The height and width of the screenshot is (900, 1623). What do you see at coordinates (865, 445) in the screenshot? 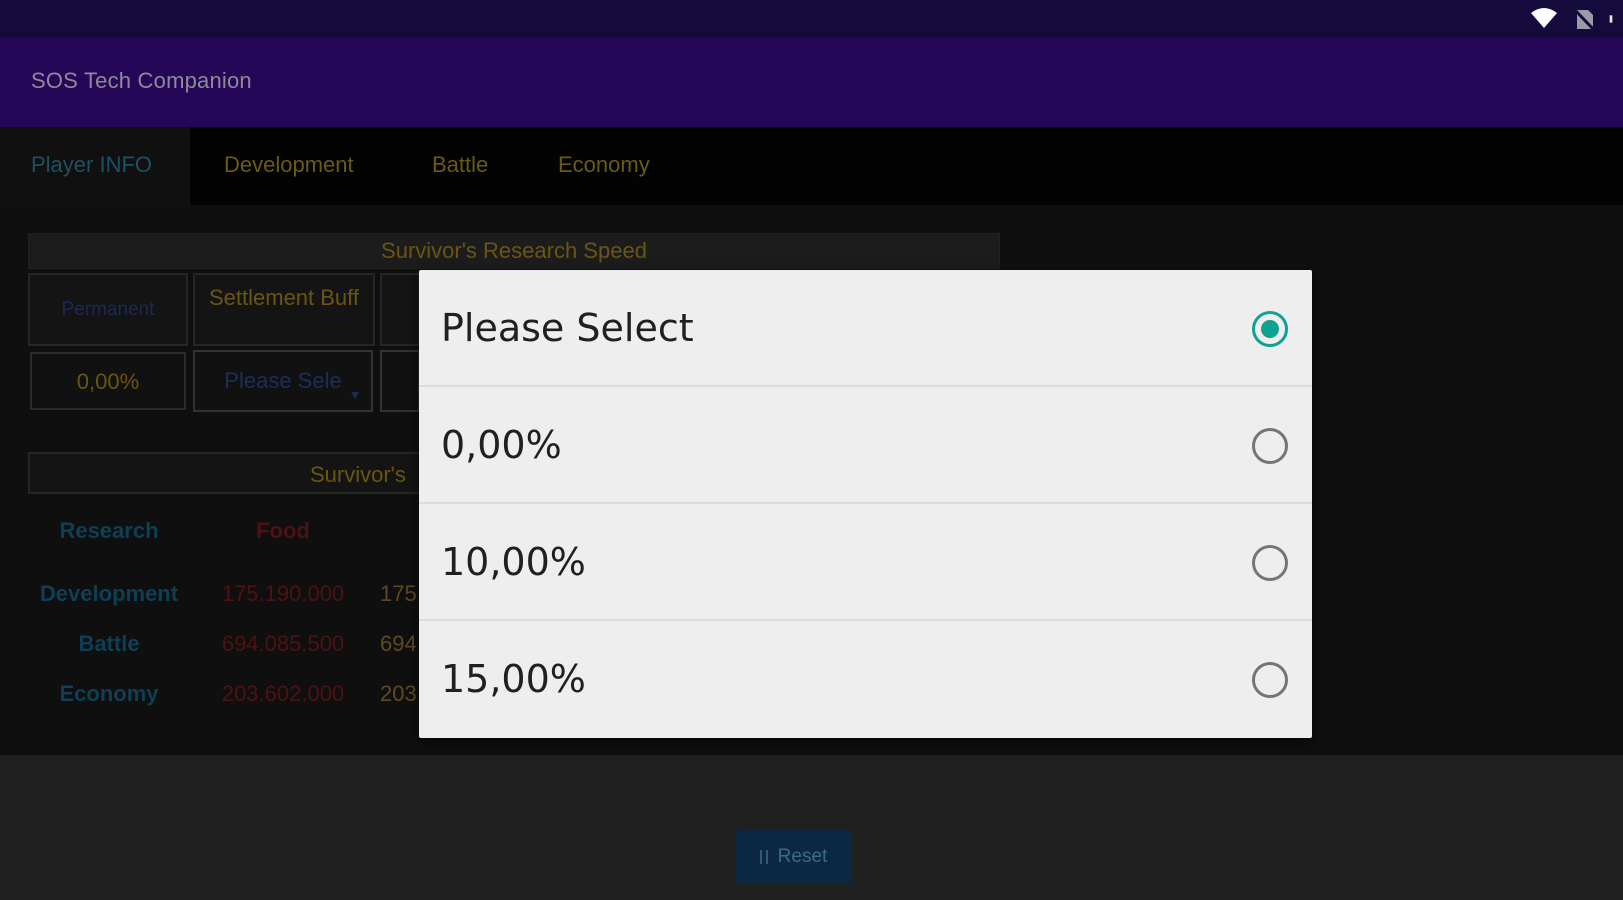
I see `option-0-percent: 0,00%` at bounding box center [865, 445].